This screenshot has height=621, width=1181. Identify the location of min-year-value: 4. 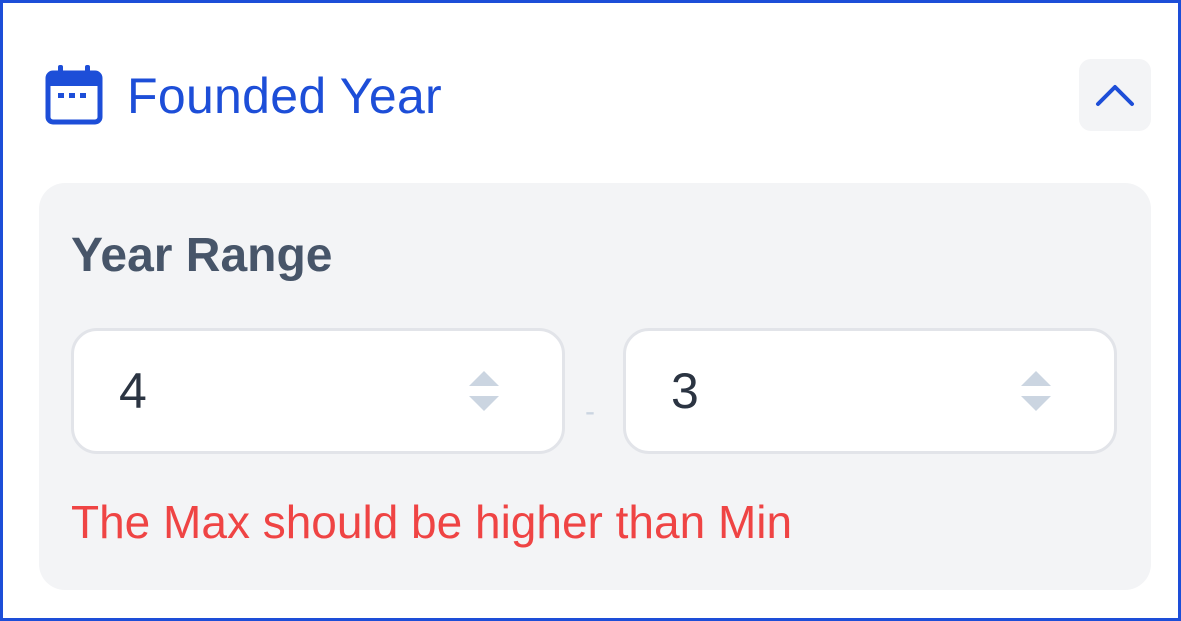
(133, 391).